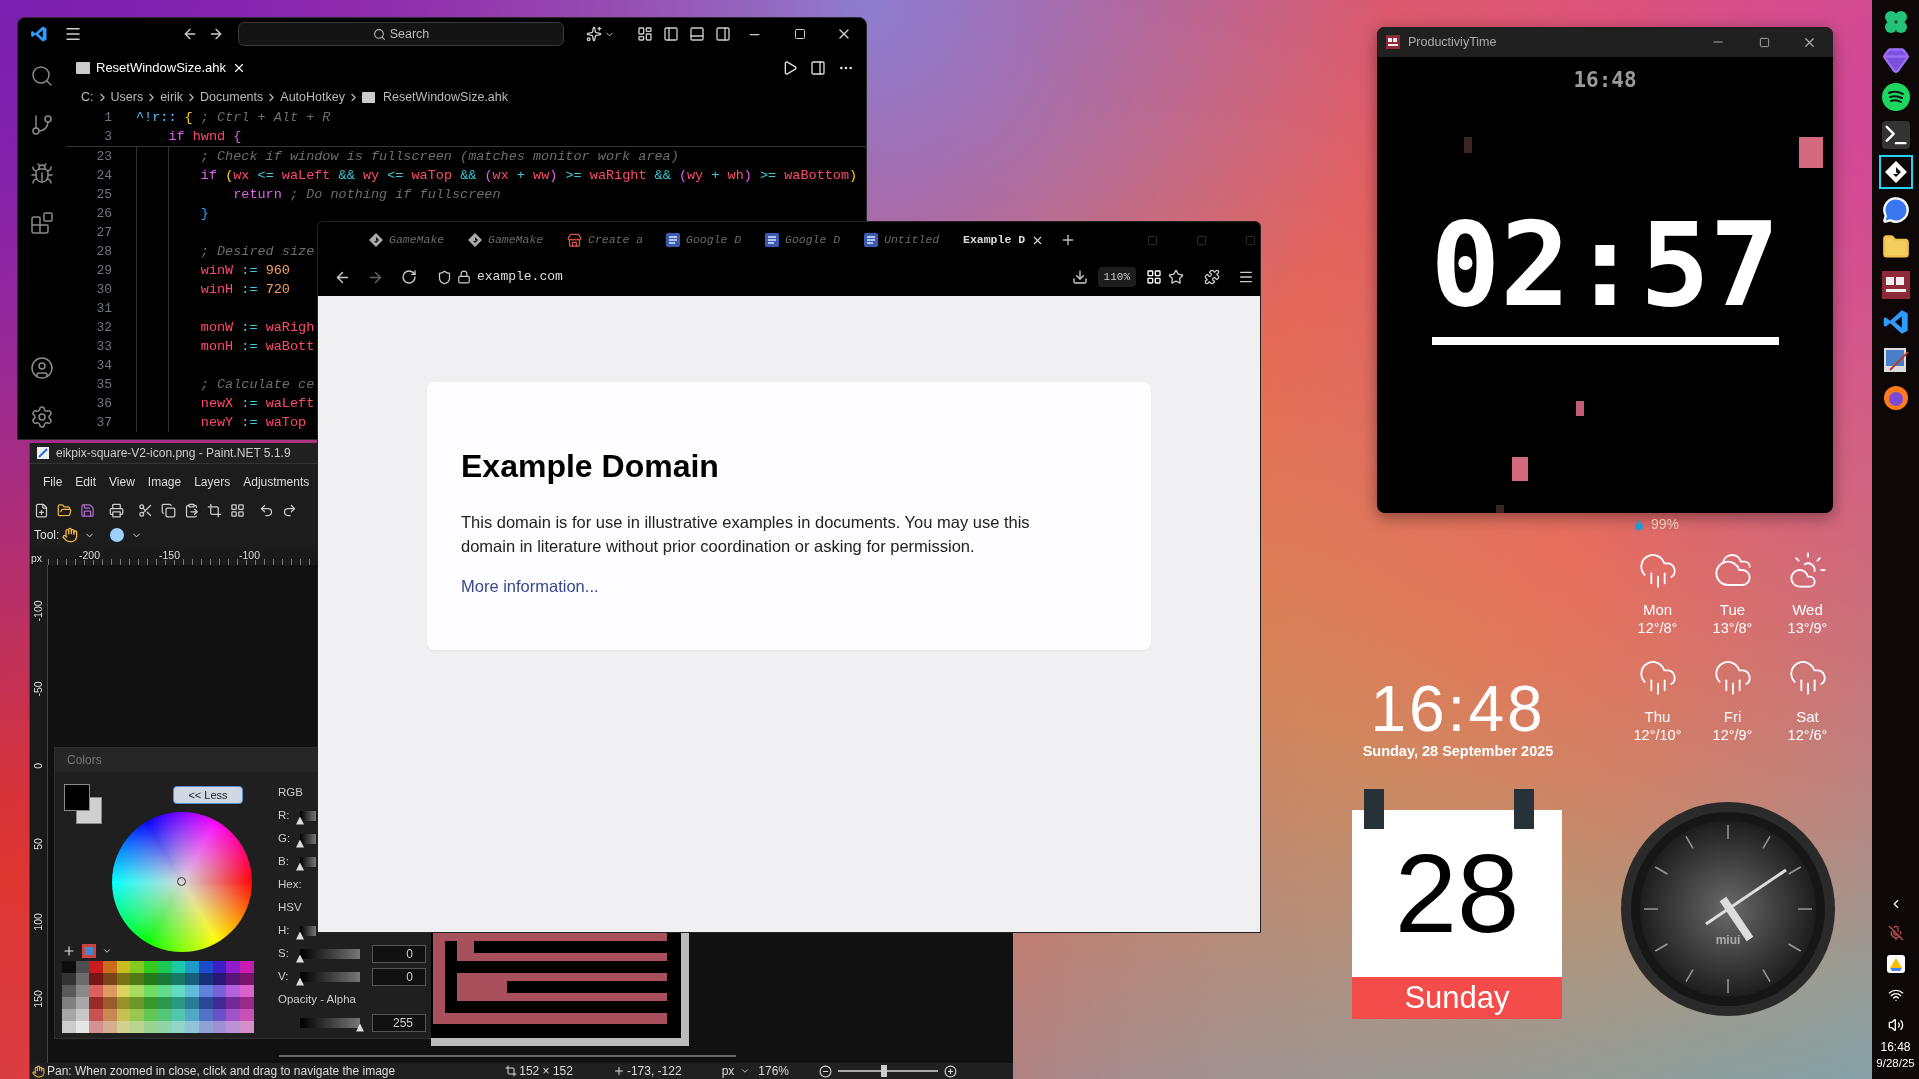 Image resolution: width=1919 pixels, height=1079 pixels. What do you see at coordinates (1116, 277) in the screenshot?
I see `zoom-level-button: 110%` at bounding box center [1116, 277].